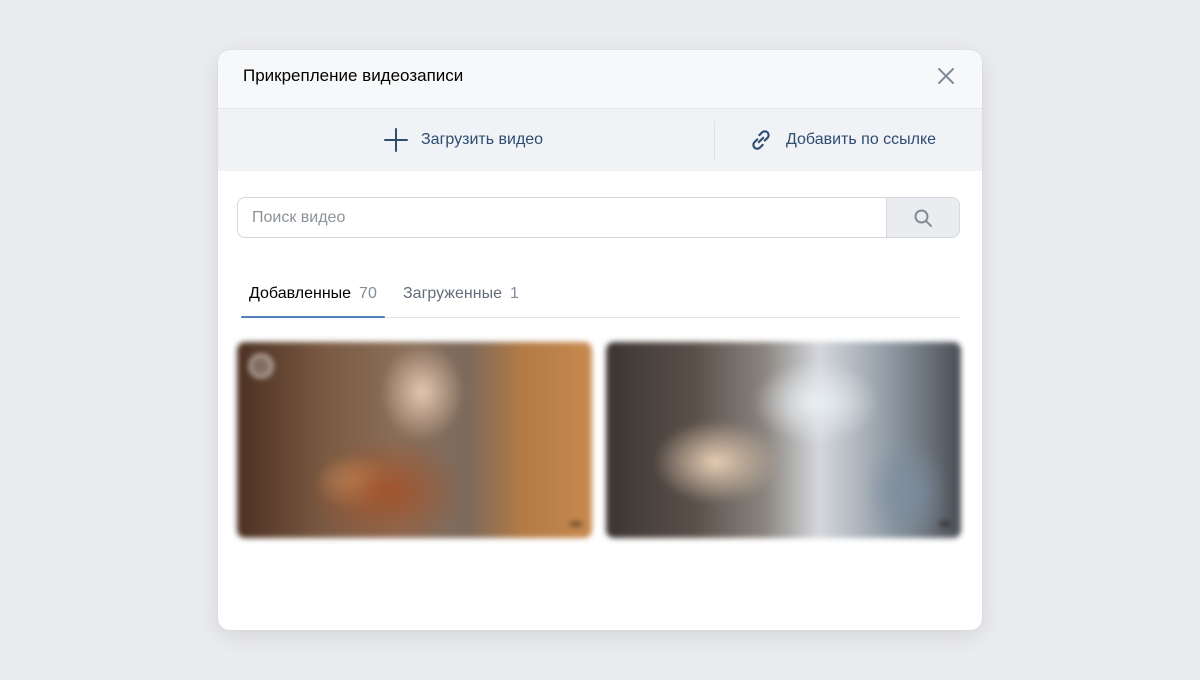 This screenshot has width=1200, height=680. What do you see at coordinates (714, 141) in the screenshot?
I see `action-divider` at bounding box center [714, 141].